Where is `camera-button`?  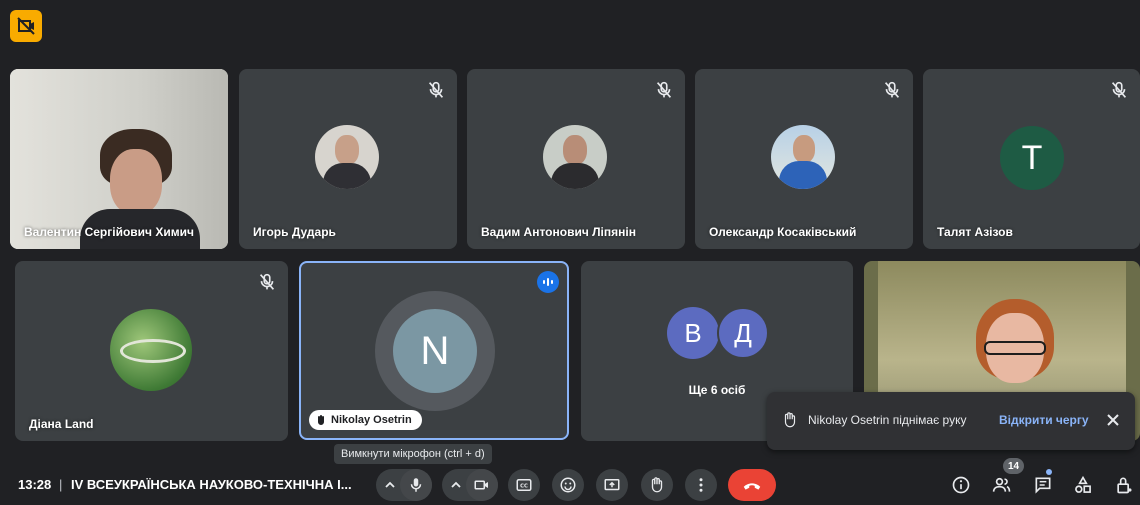
camera-button is located at coordinates (482, 485).